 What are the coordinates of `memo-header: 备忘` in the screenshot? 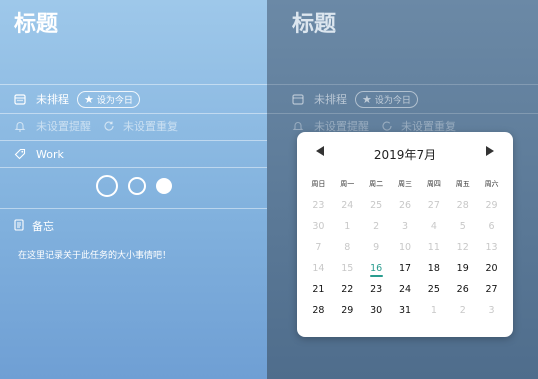 It's located at (34, 226).